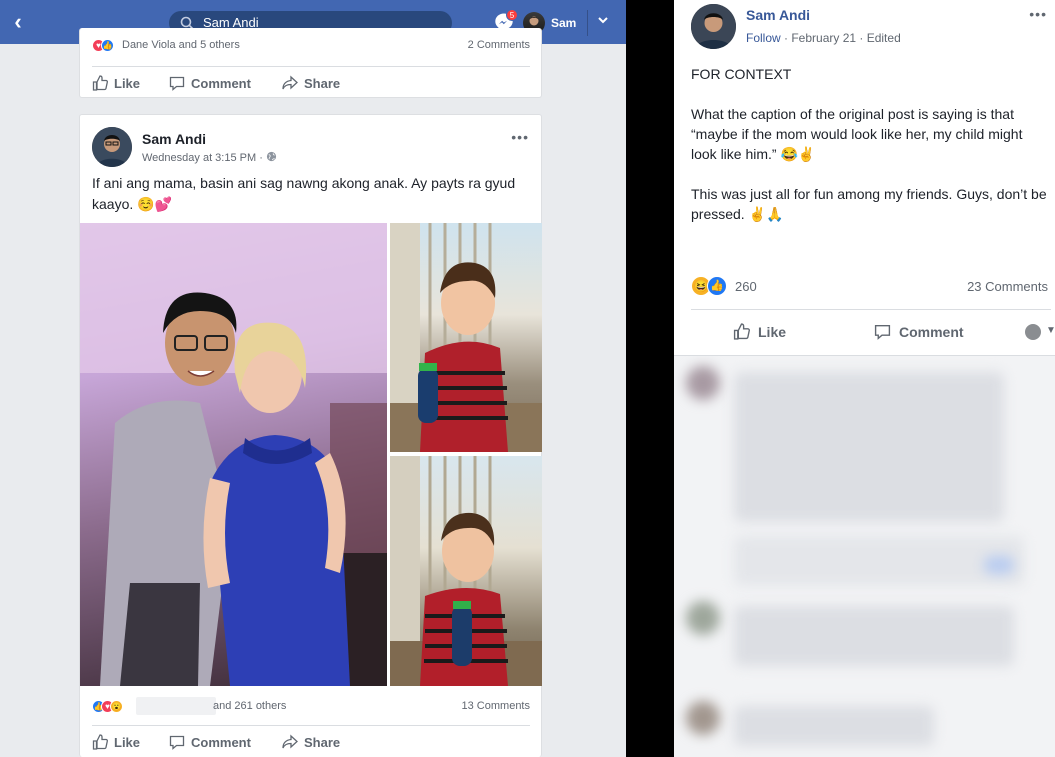 The width and height of the screenshot is (1055, 757). Describe the element at coordinates (512, 15) in the screenshot. I see `messenger-badge: 5` at that location.